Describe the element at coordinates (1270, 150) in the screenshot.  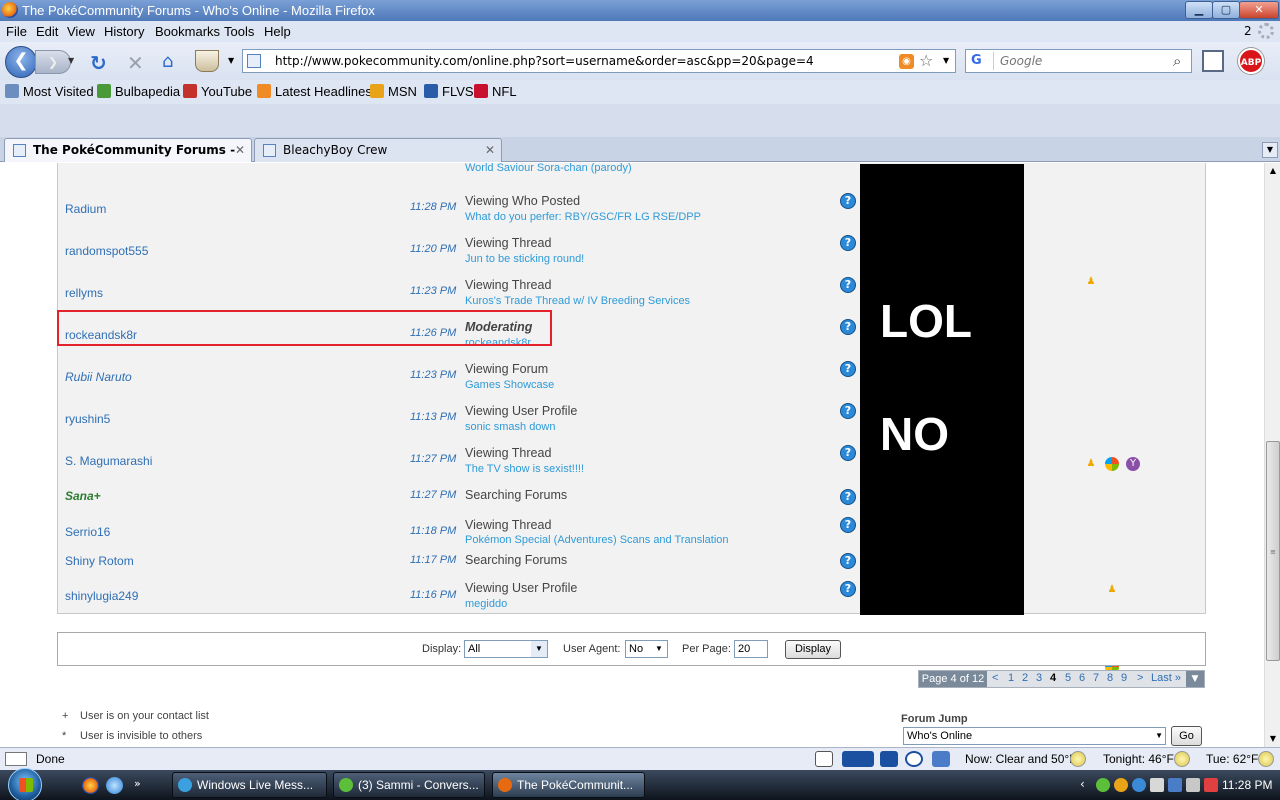
I see `tab-list-dropdown: ▼` at that location.